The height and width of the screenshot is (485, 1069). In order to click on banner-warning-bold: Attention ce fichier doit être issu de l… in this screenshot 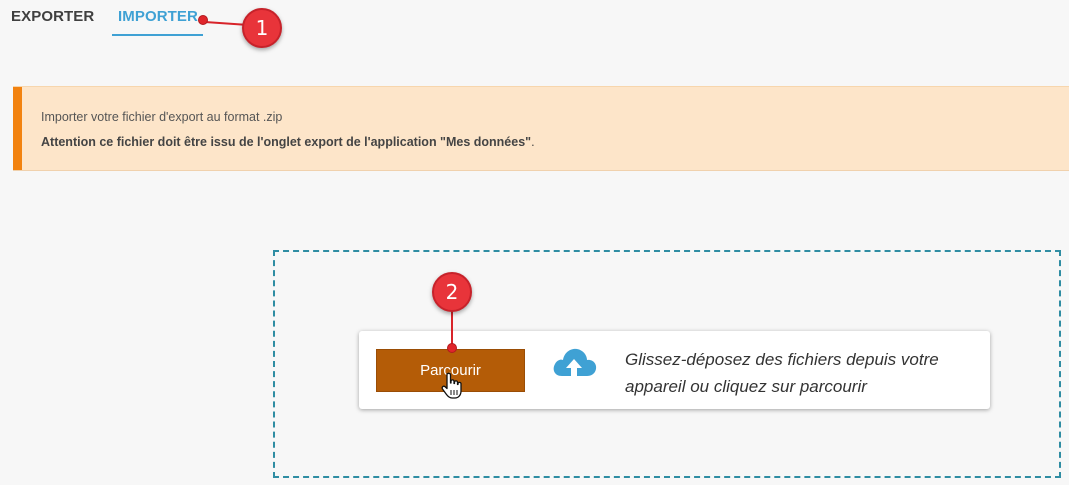, I will do `click(286, 142)`.